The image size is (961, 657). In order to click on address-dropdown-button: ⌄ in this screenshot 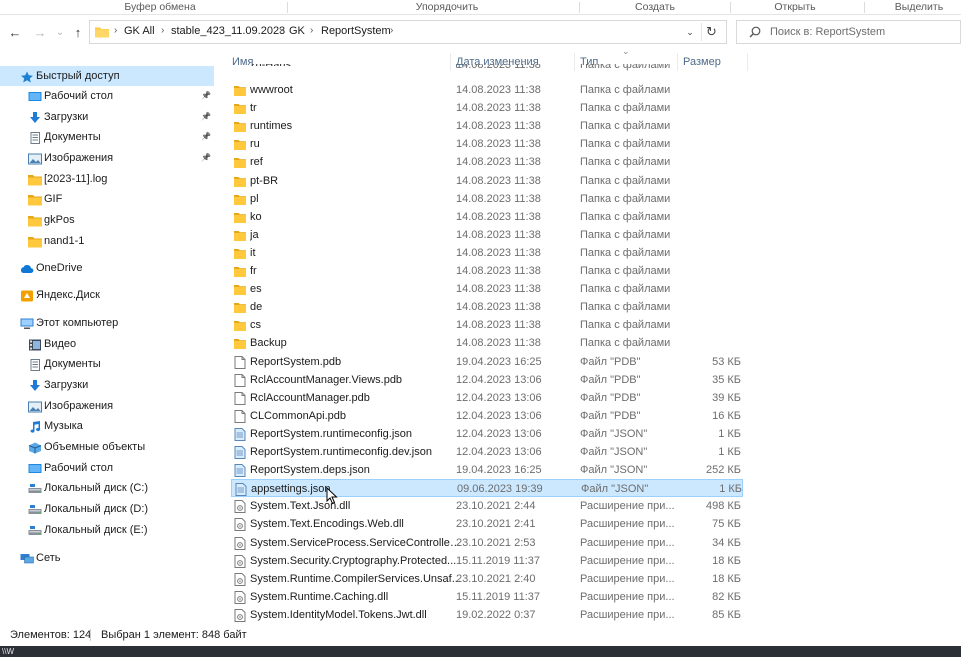, I will do `click(690, 32)`.